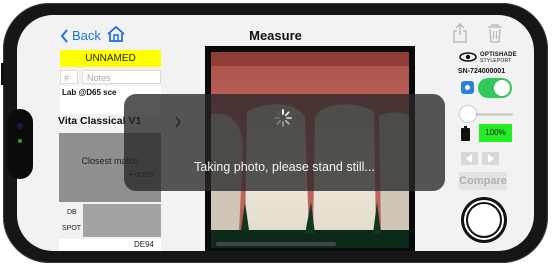  Describe the element at coordinates (276, 244) in the screenshot. I see `home-indicator` at that location.